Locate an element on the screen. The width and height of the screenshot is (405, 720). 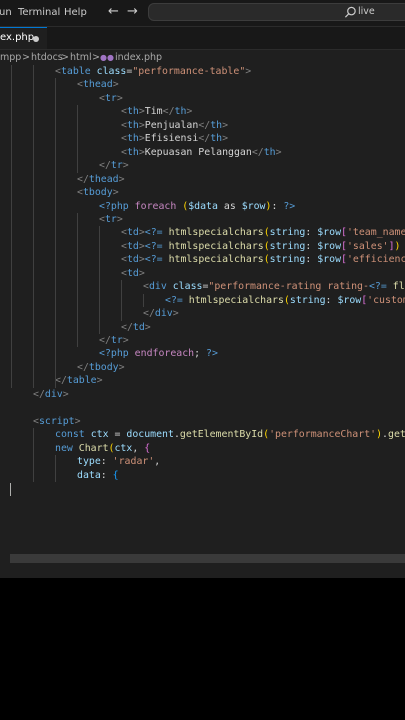
unsaved-changes-dot-icon is located at coordinates (36, 39).